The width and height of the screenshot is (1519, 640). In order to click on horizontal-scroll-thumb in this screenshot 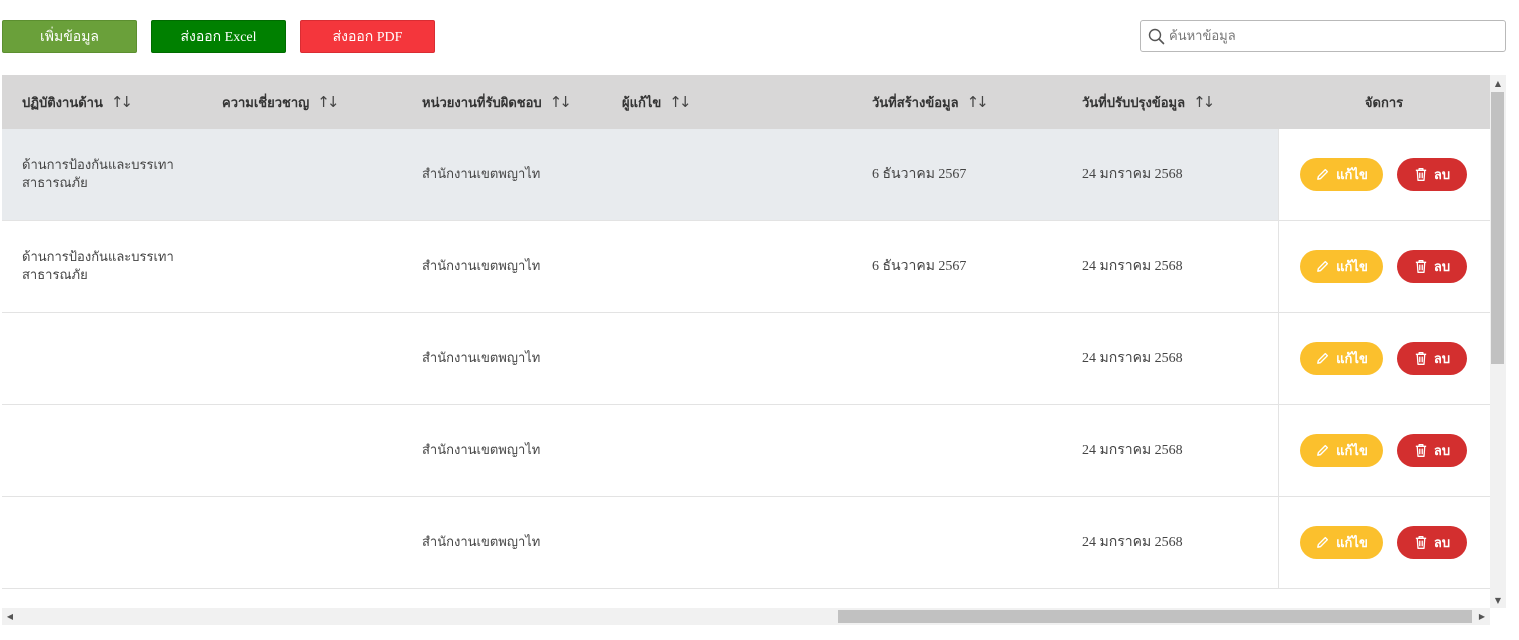, I will do `click(1155, 616)`.